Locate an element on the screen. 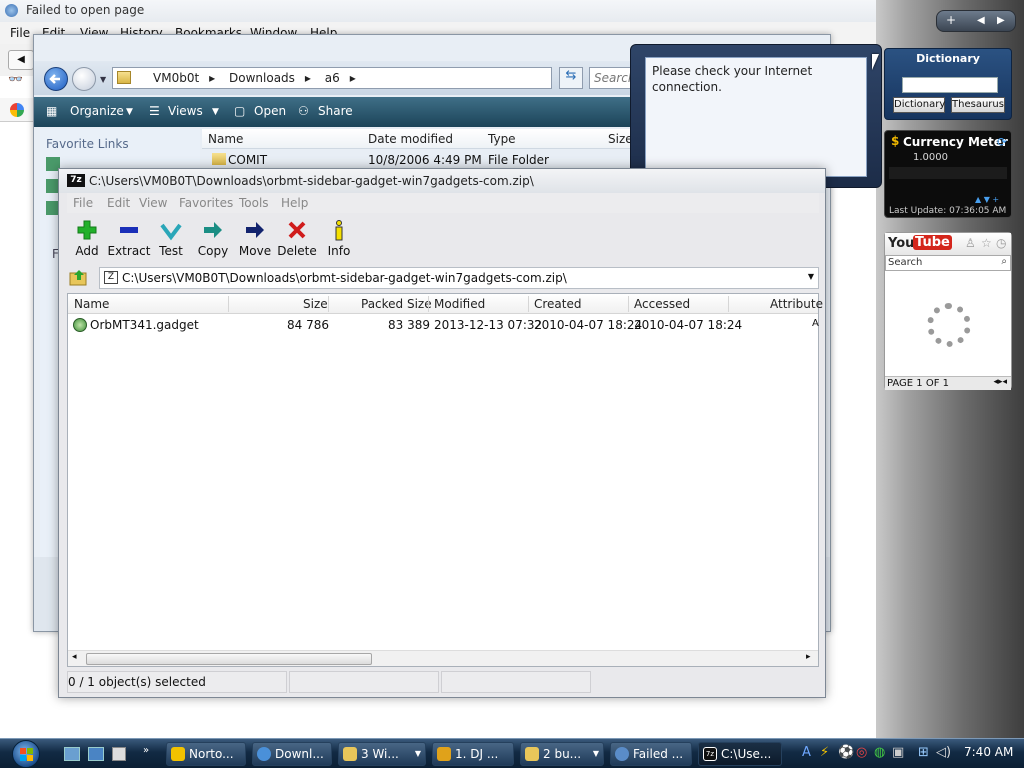  col-attribute: Attribute is located at coordinates (796, 304).